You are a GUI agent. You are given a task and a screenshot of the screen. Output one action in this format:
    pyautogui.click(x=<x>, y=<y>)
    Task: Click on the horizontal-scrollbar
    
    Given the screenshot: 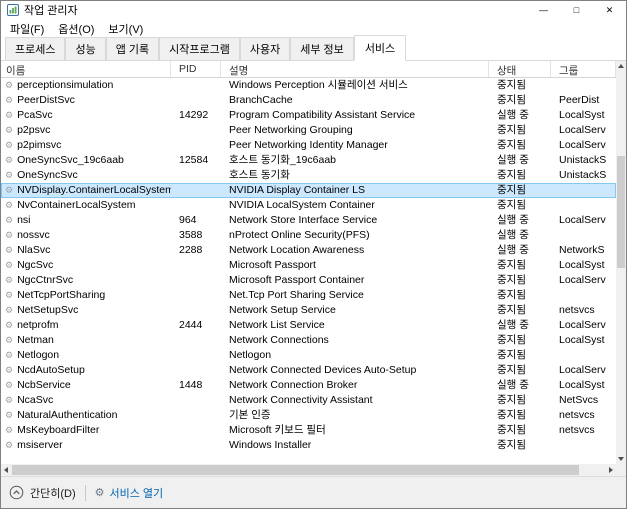 What is the action you would take?
    pyautogui.click(x=308, y=470)
    